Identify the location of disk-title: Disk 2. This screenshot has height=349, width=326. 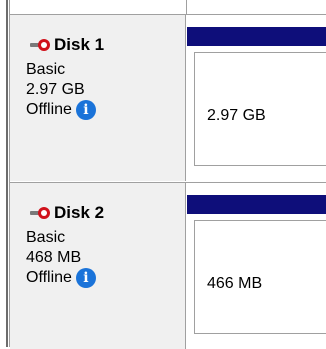
(79, 212).